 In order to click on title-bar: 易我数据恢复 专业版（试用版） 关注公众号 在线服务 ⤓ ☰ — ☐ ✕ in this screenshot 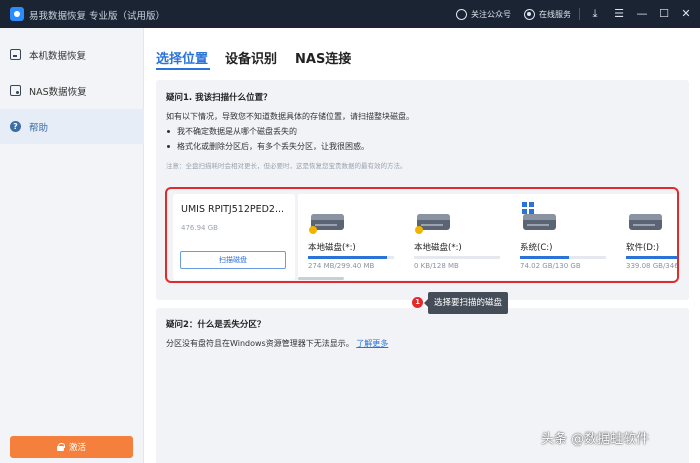, I will do `click(350, 14)`.